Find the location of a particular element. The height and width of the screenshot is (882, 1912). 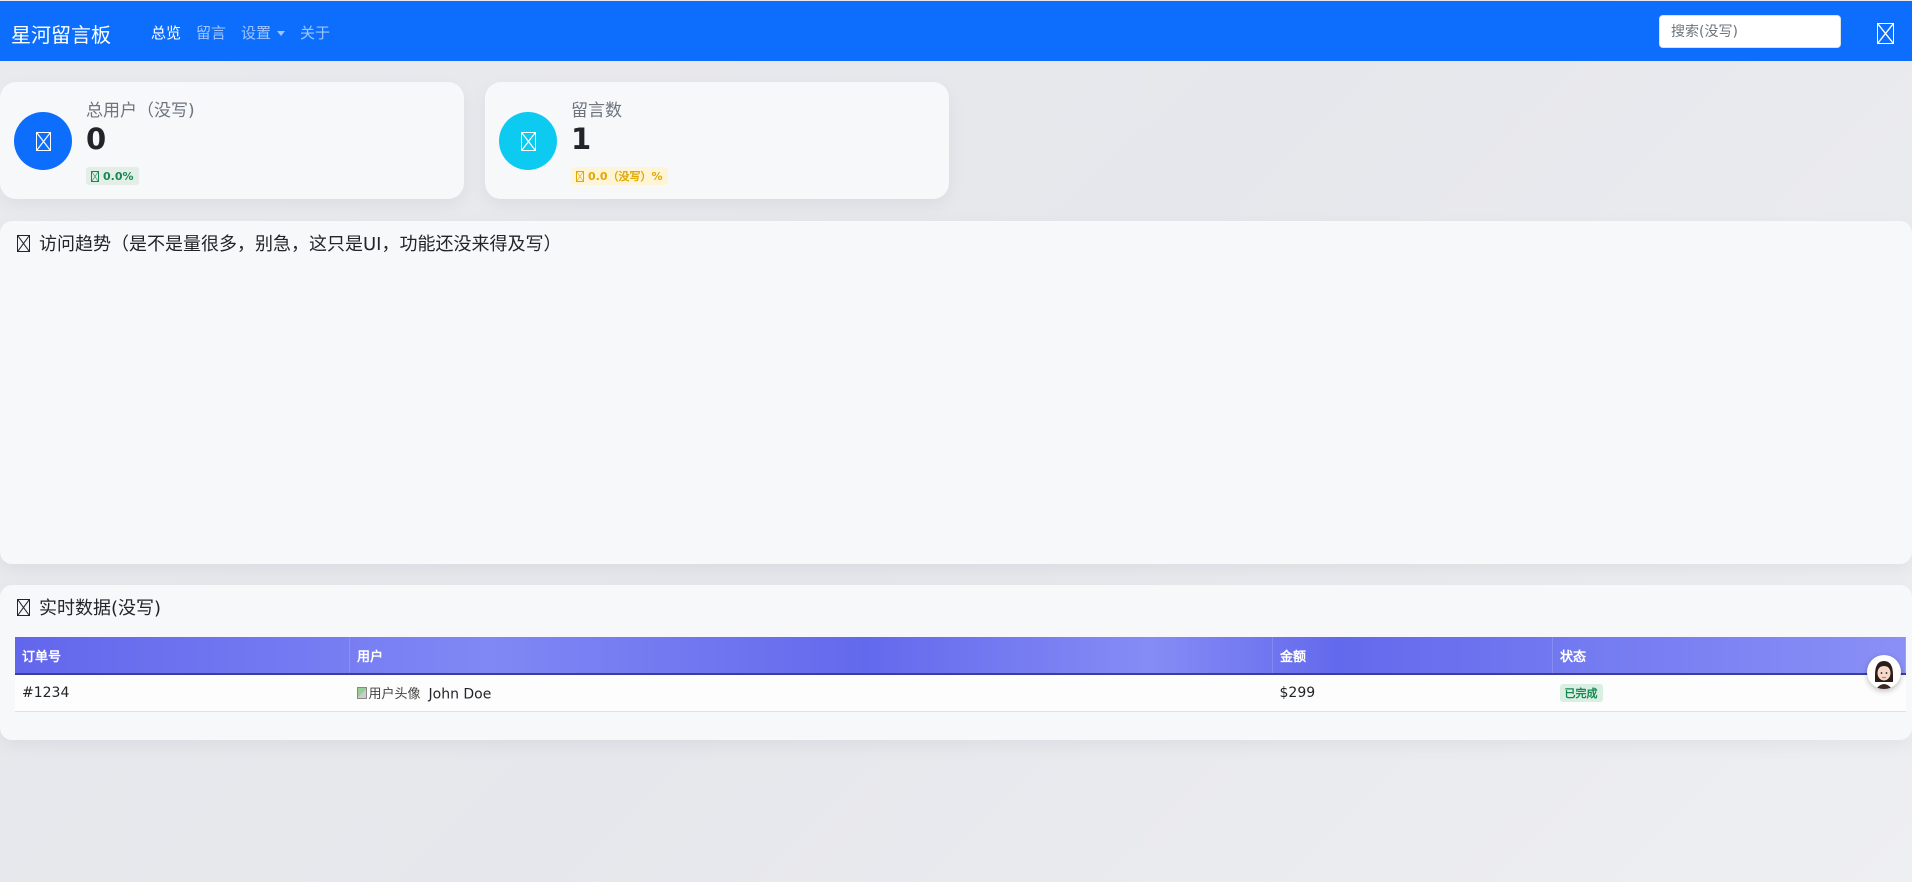

visit-trend-title: 访问趋势（是不是量很多，别急，这只是UI，功能还没来得及写） is located at coordinates (289, 243).